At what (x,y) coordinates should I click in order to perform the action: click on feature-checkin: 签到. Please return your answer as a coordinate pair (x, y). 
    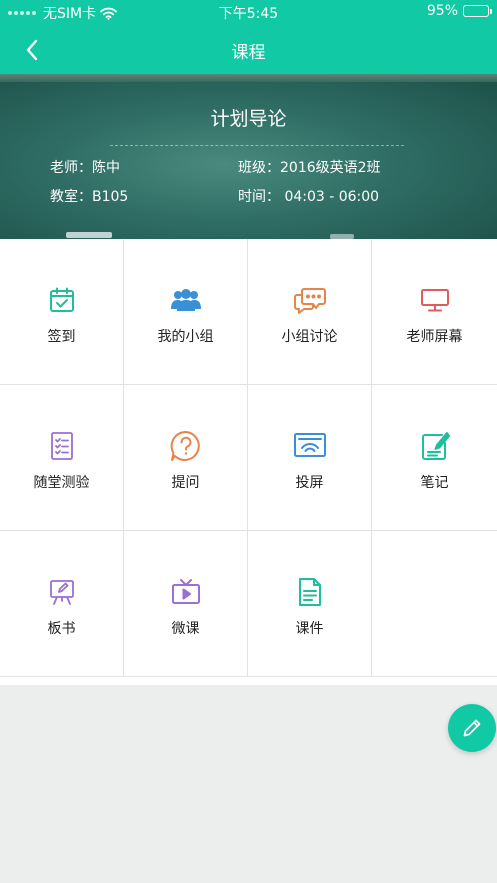
    Looking at the image, I should click on (62, 312).